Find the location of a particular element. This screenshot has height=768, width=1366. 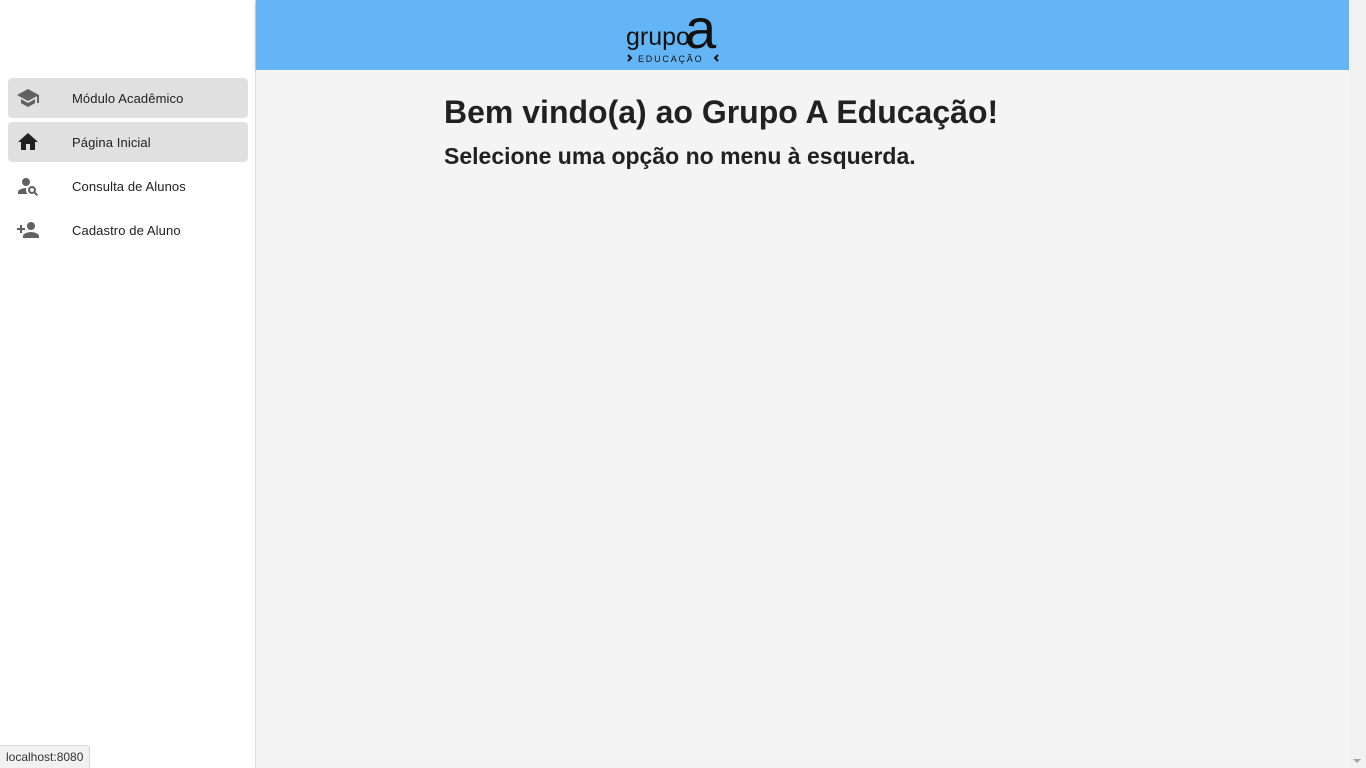

logo-text-top: grupo is located at coordinates (658, 37).